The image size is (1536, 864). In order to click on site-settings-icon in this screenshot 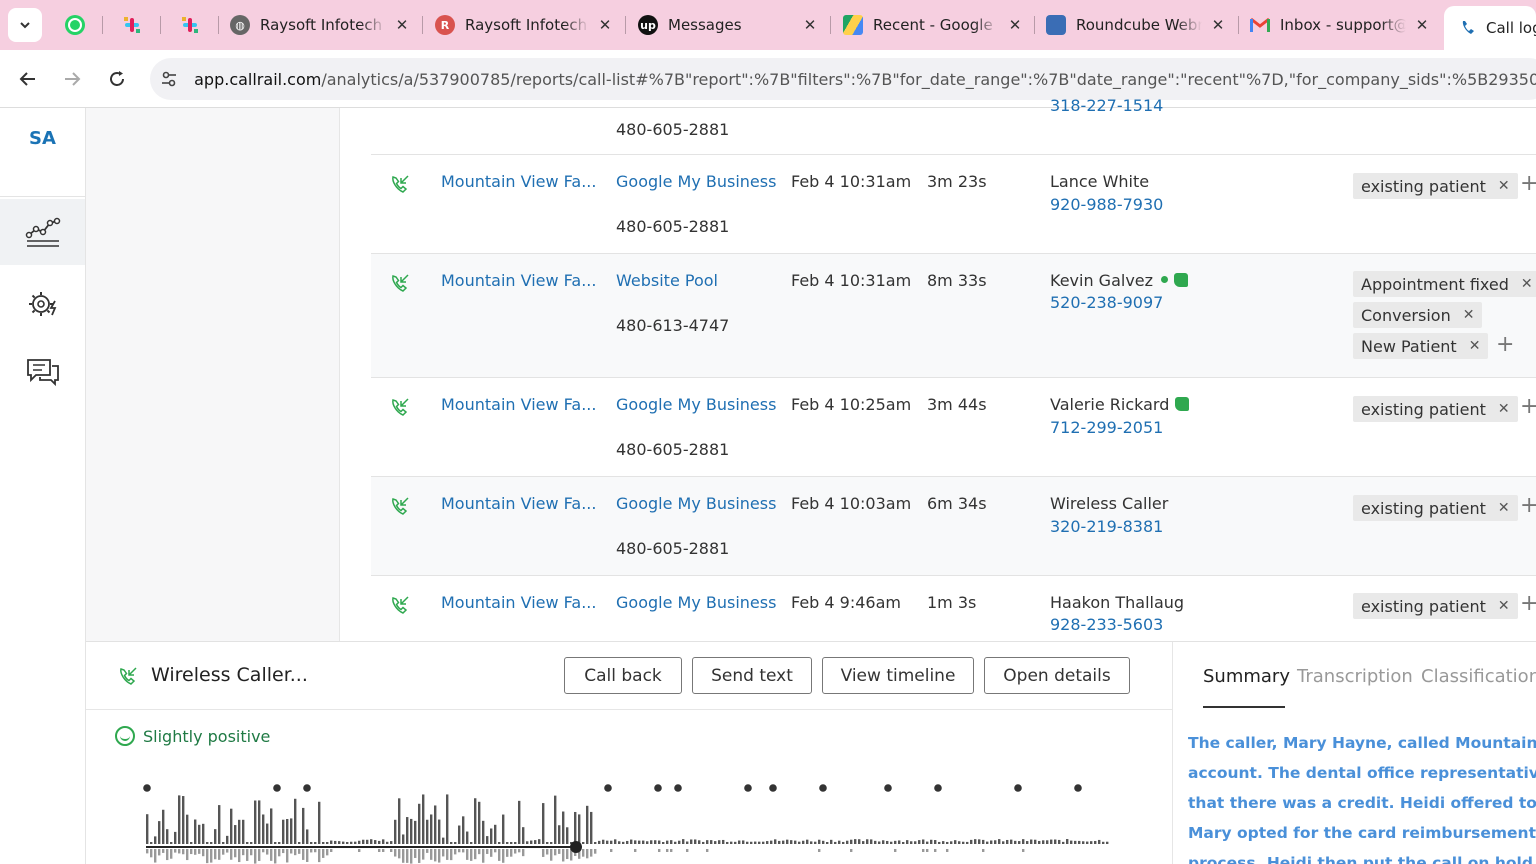, I will do `click(169, 79)`.